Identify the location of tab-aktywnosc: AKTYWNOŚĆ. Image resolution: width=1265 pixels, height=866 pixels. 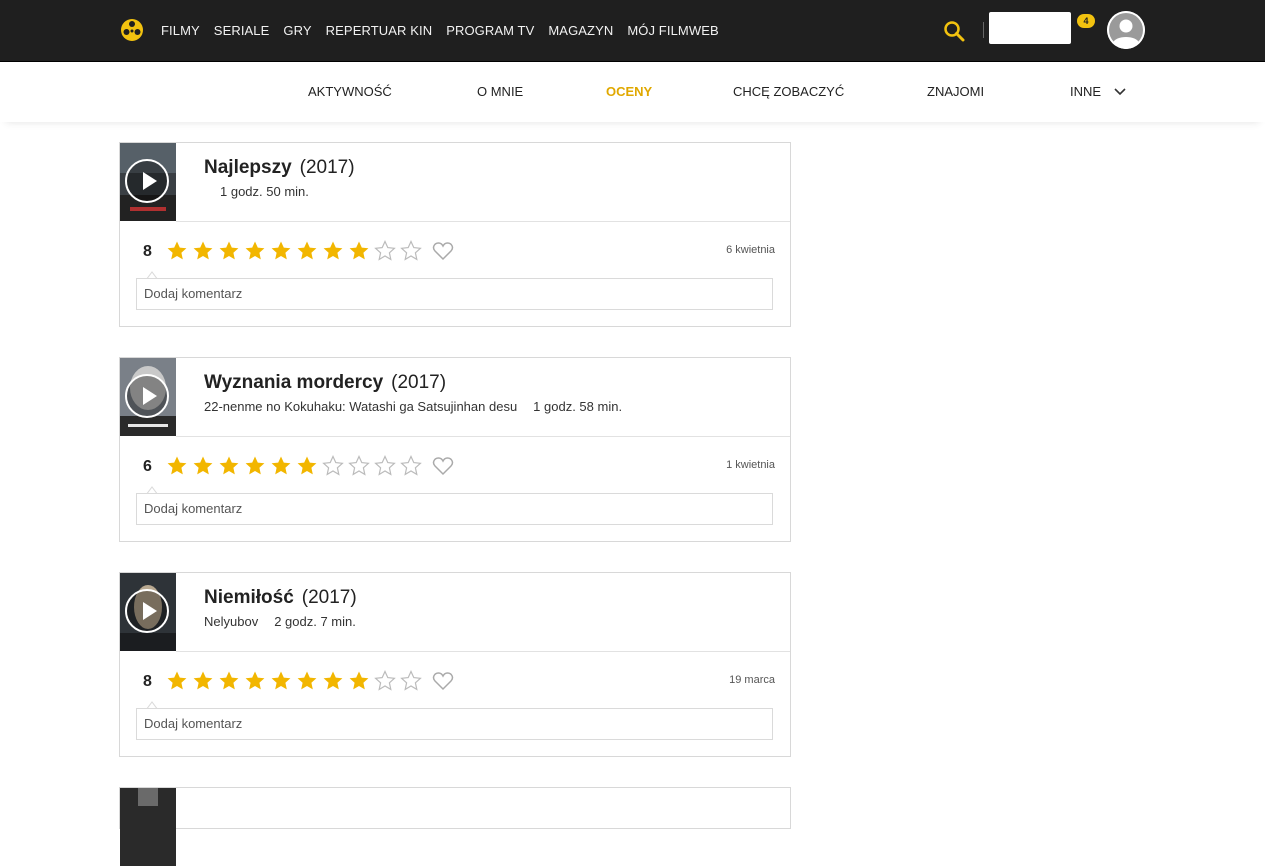
(350, 91).